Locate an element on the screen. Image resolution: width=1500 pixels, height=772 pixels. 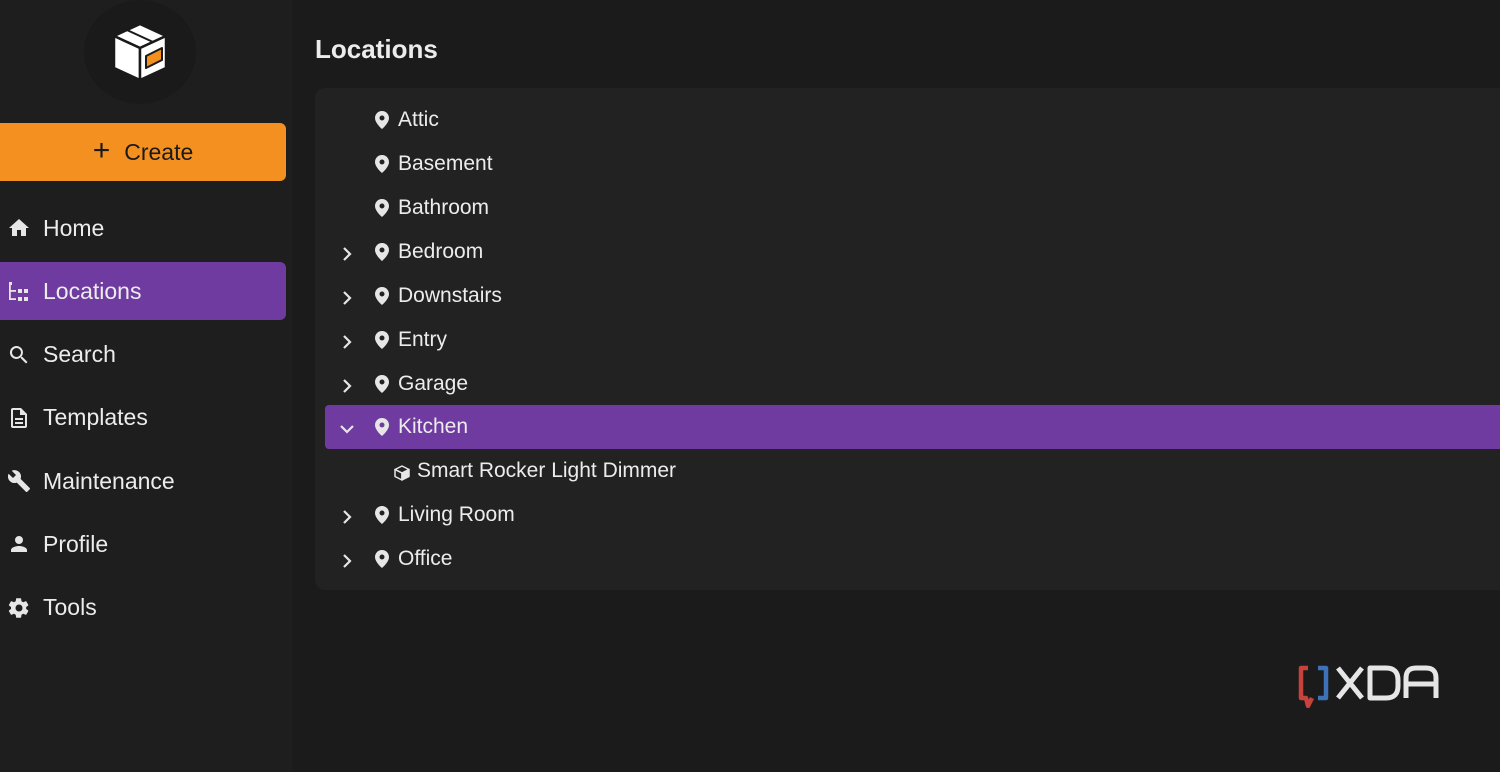
tree-item-label: Downstairs is located at coordinates (450, 295).